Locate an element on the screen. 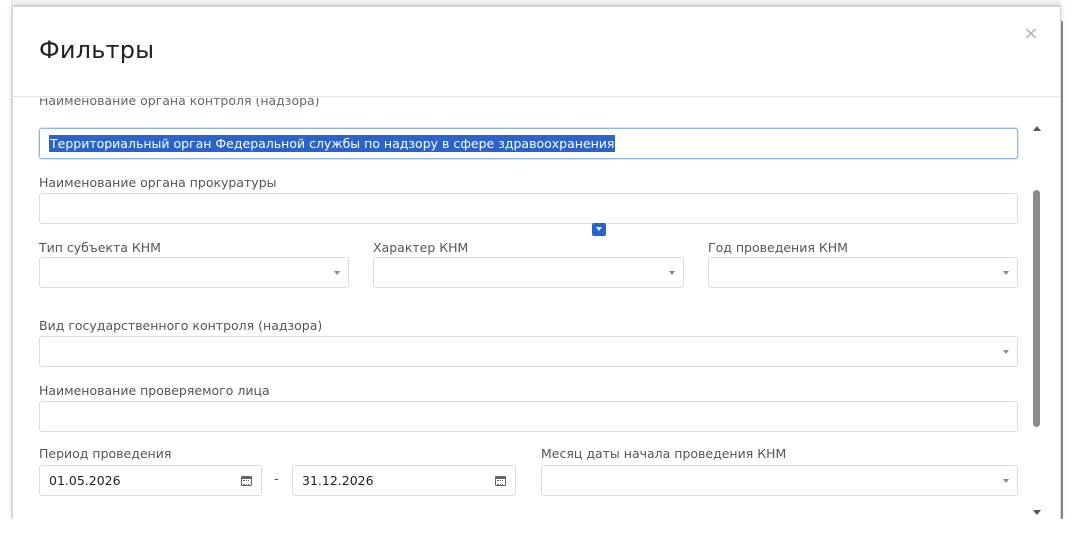 This screenshot has width=1076, height=535. scroll-down-icon is located at coordinates (1037, 512).